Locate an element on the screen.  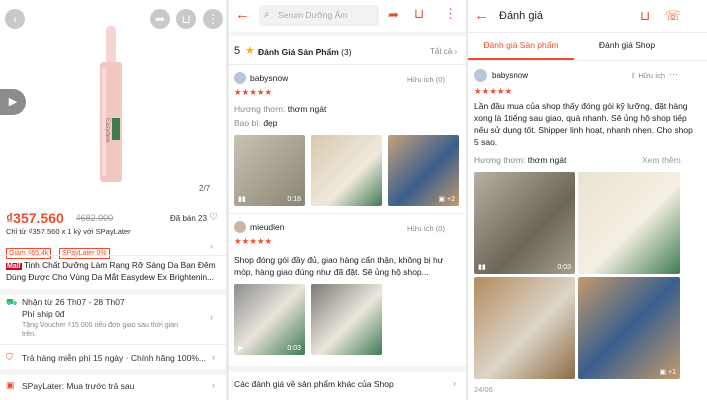
section-title-text: Đánh Giá Sản Phẩm is located at coordinates (298, 52).